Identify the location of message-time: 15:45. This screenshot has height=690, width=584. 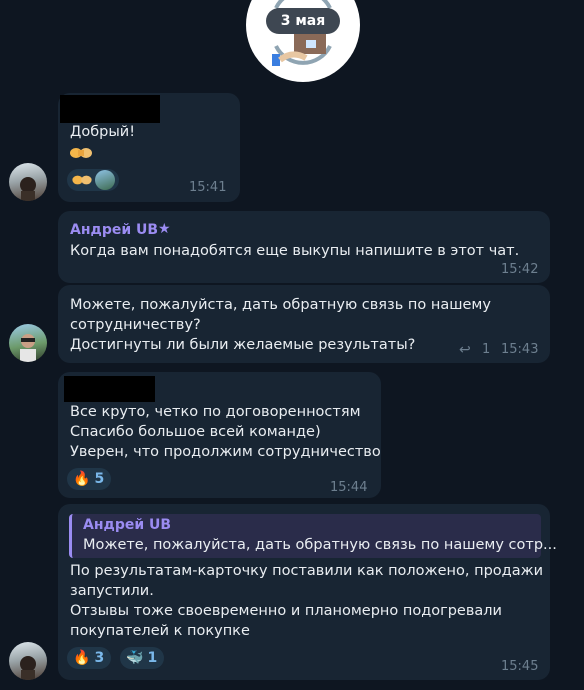
(520, 666).